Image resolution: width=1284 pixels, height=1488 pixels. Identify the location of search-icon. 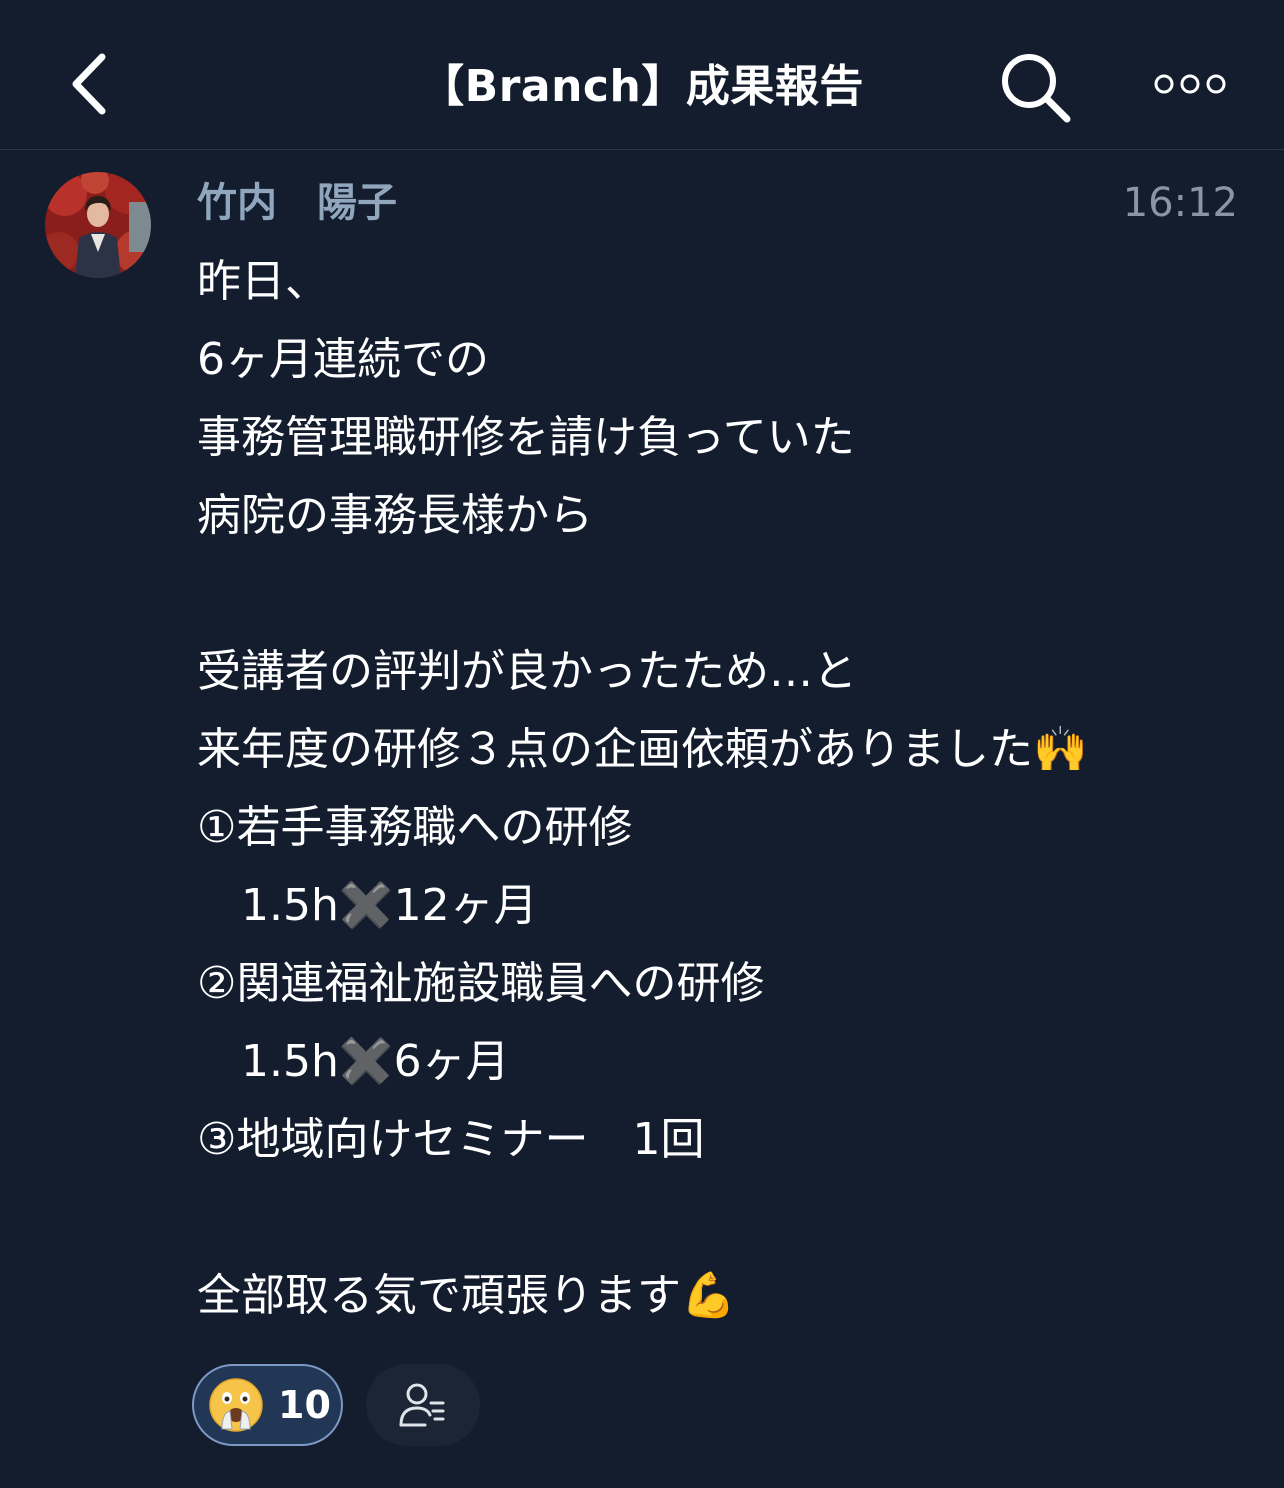
(1036, 88).